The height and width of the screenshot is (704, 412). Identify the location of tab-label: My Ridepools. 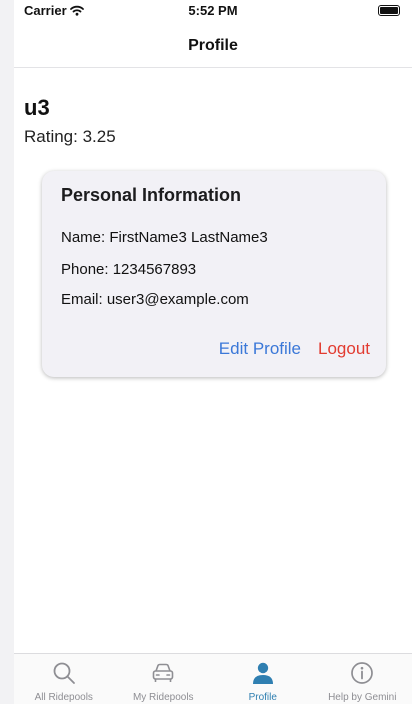
(163, 697).